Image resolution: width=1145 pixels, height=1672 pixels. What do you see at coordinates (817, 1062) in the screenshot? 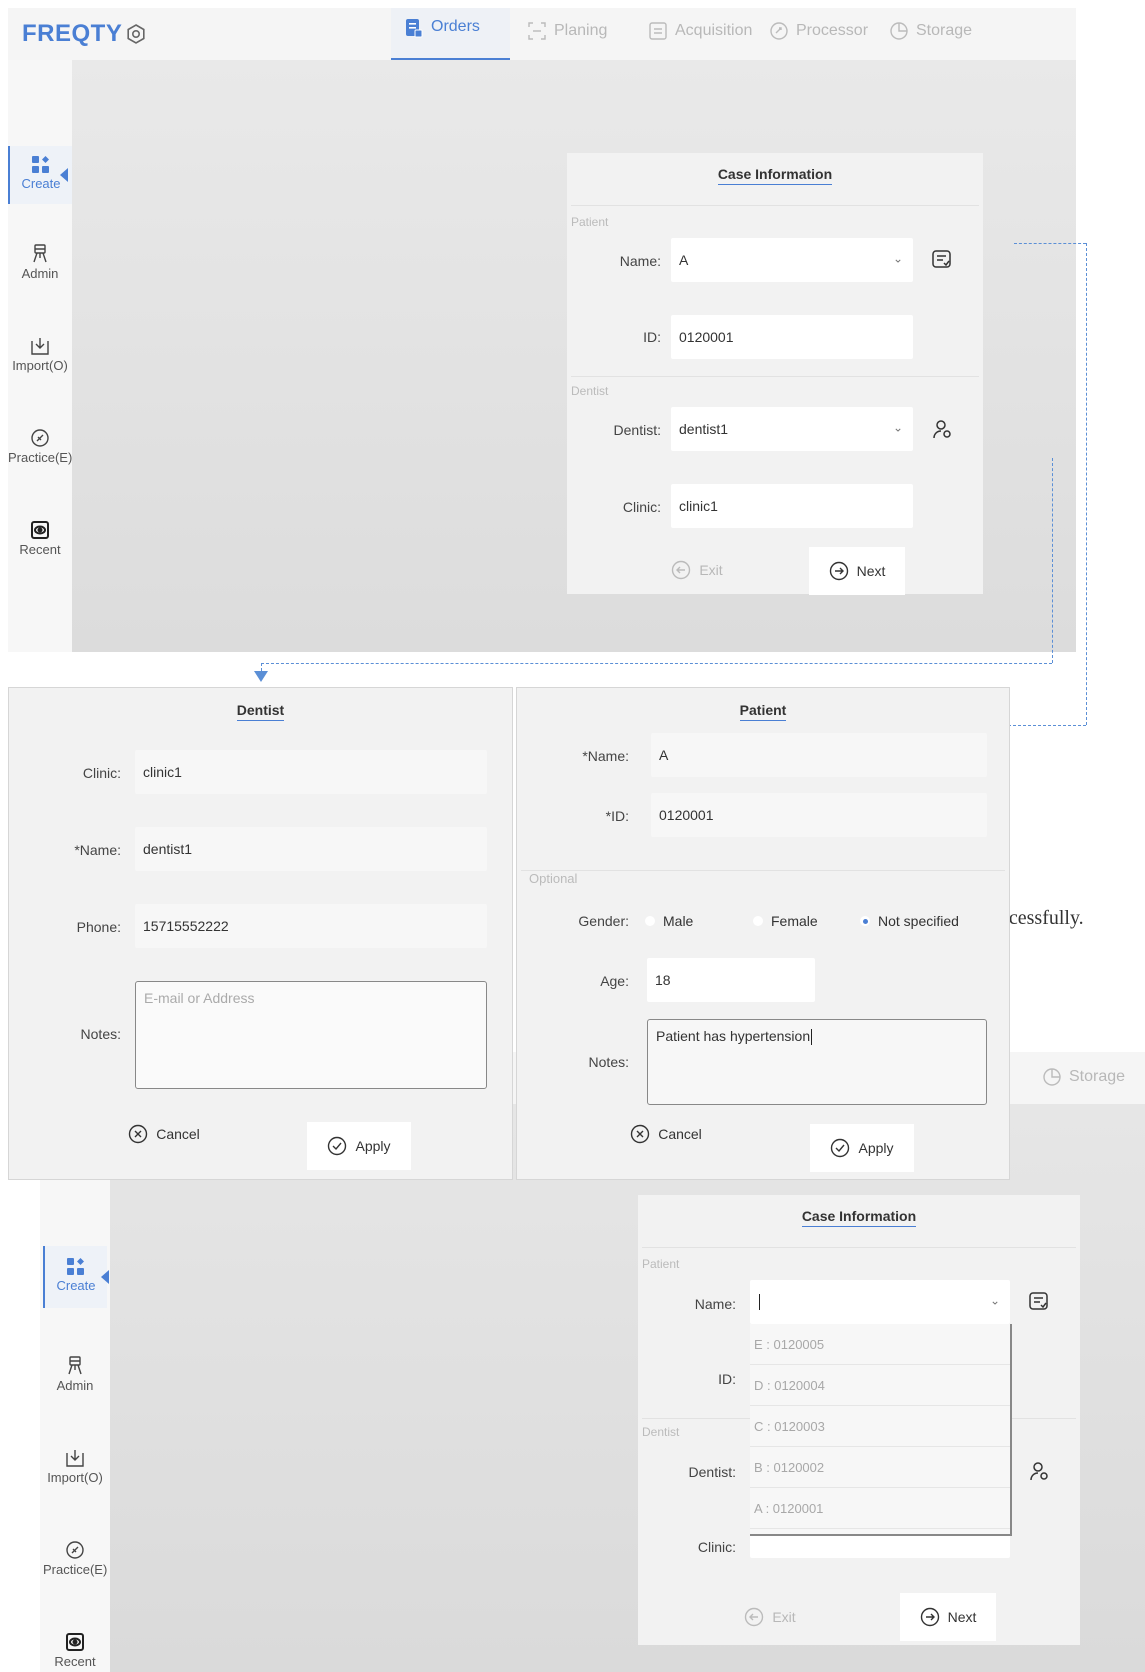
I see `notes-textarea: Patient has hypertension` at bounding box center [817, 1062].